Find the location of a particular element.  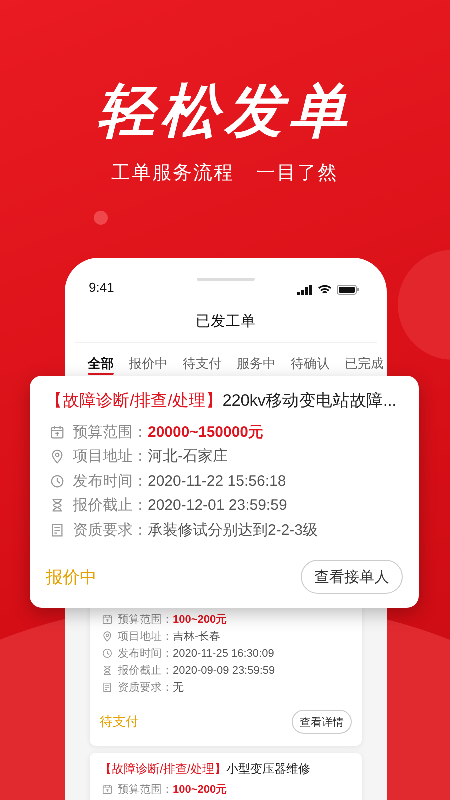

field-value: 2020-11-22 15:56:18 is located at coordinates (217, 481).